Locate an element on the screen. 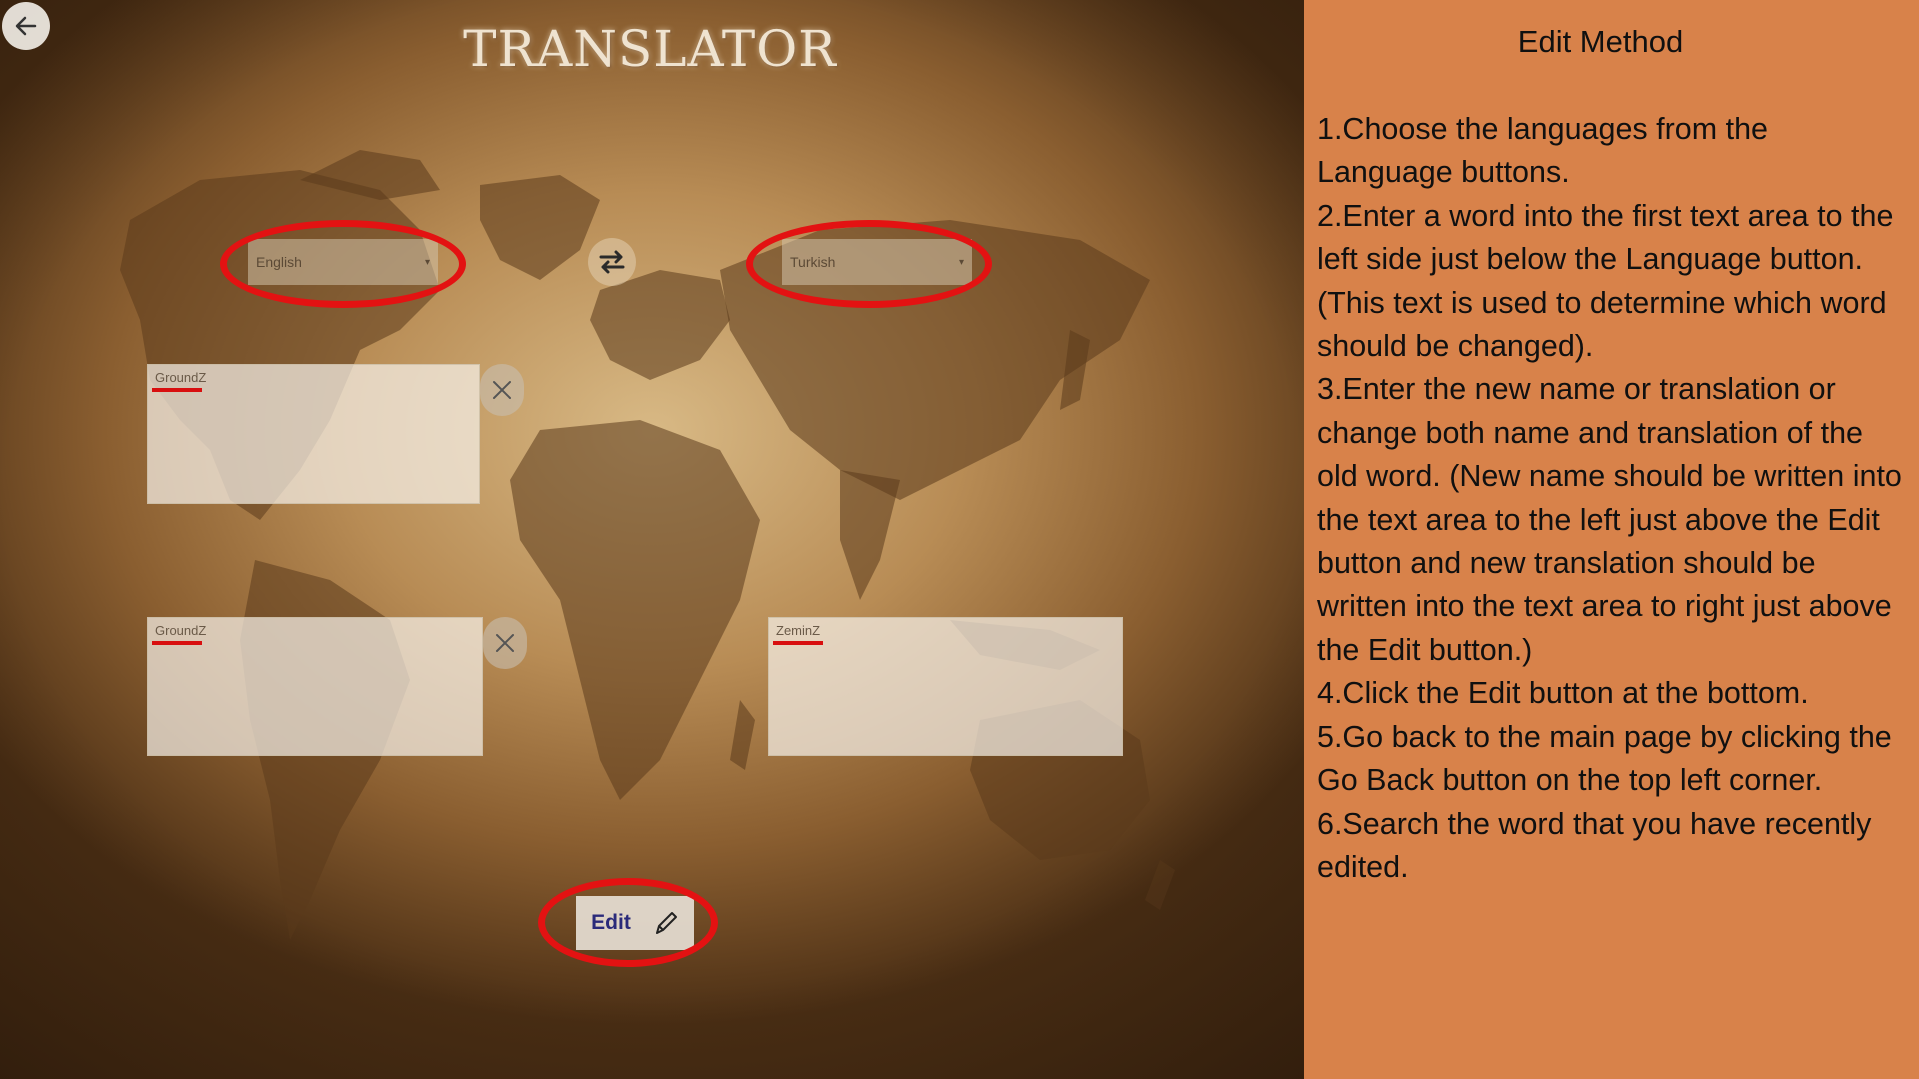 The image size is (1919, 1079). new-name-value: GroundZ is located at coordinates (181, 630).